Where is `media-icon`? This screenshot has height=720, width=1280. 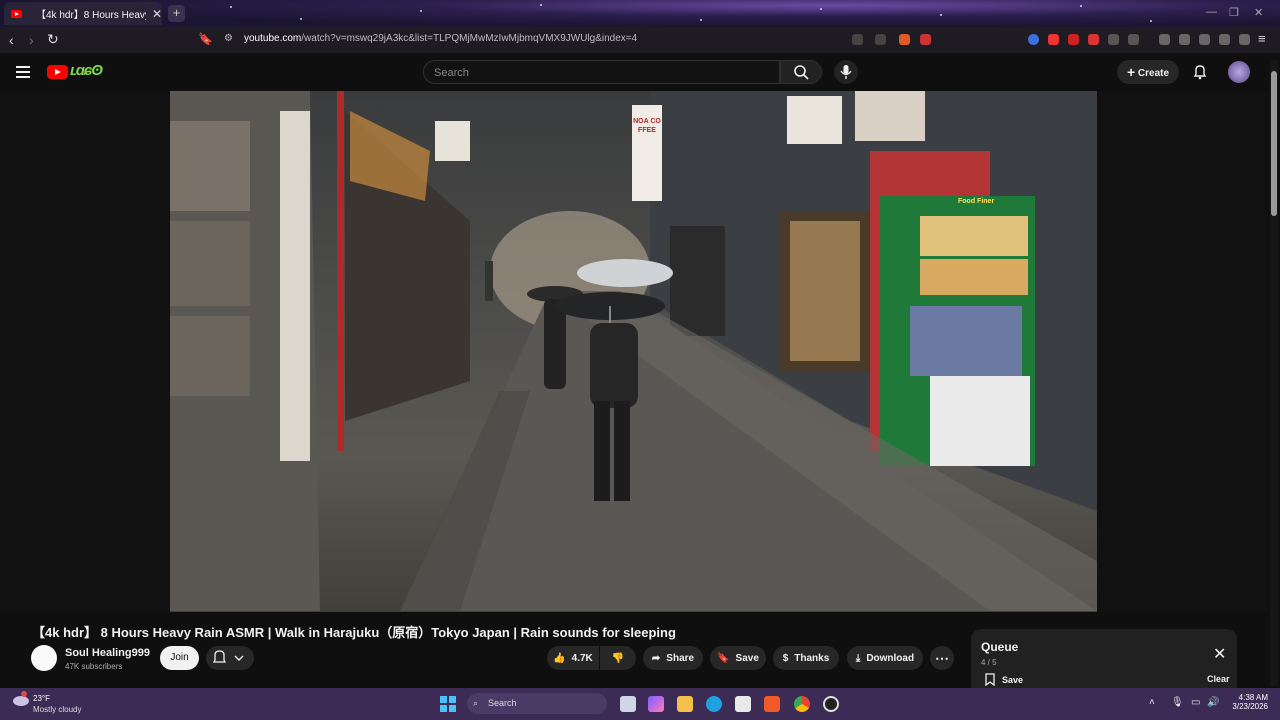 media-icon is located at coordinates (1164, 39).